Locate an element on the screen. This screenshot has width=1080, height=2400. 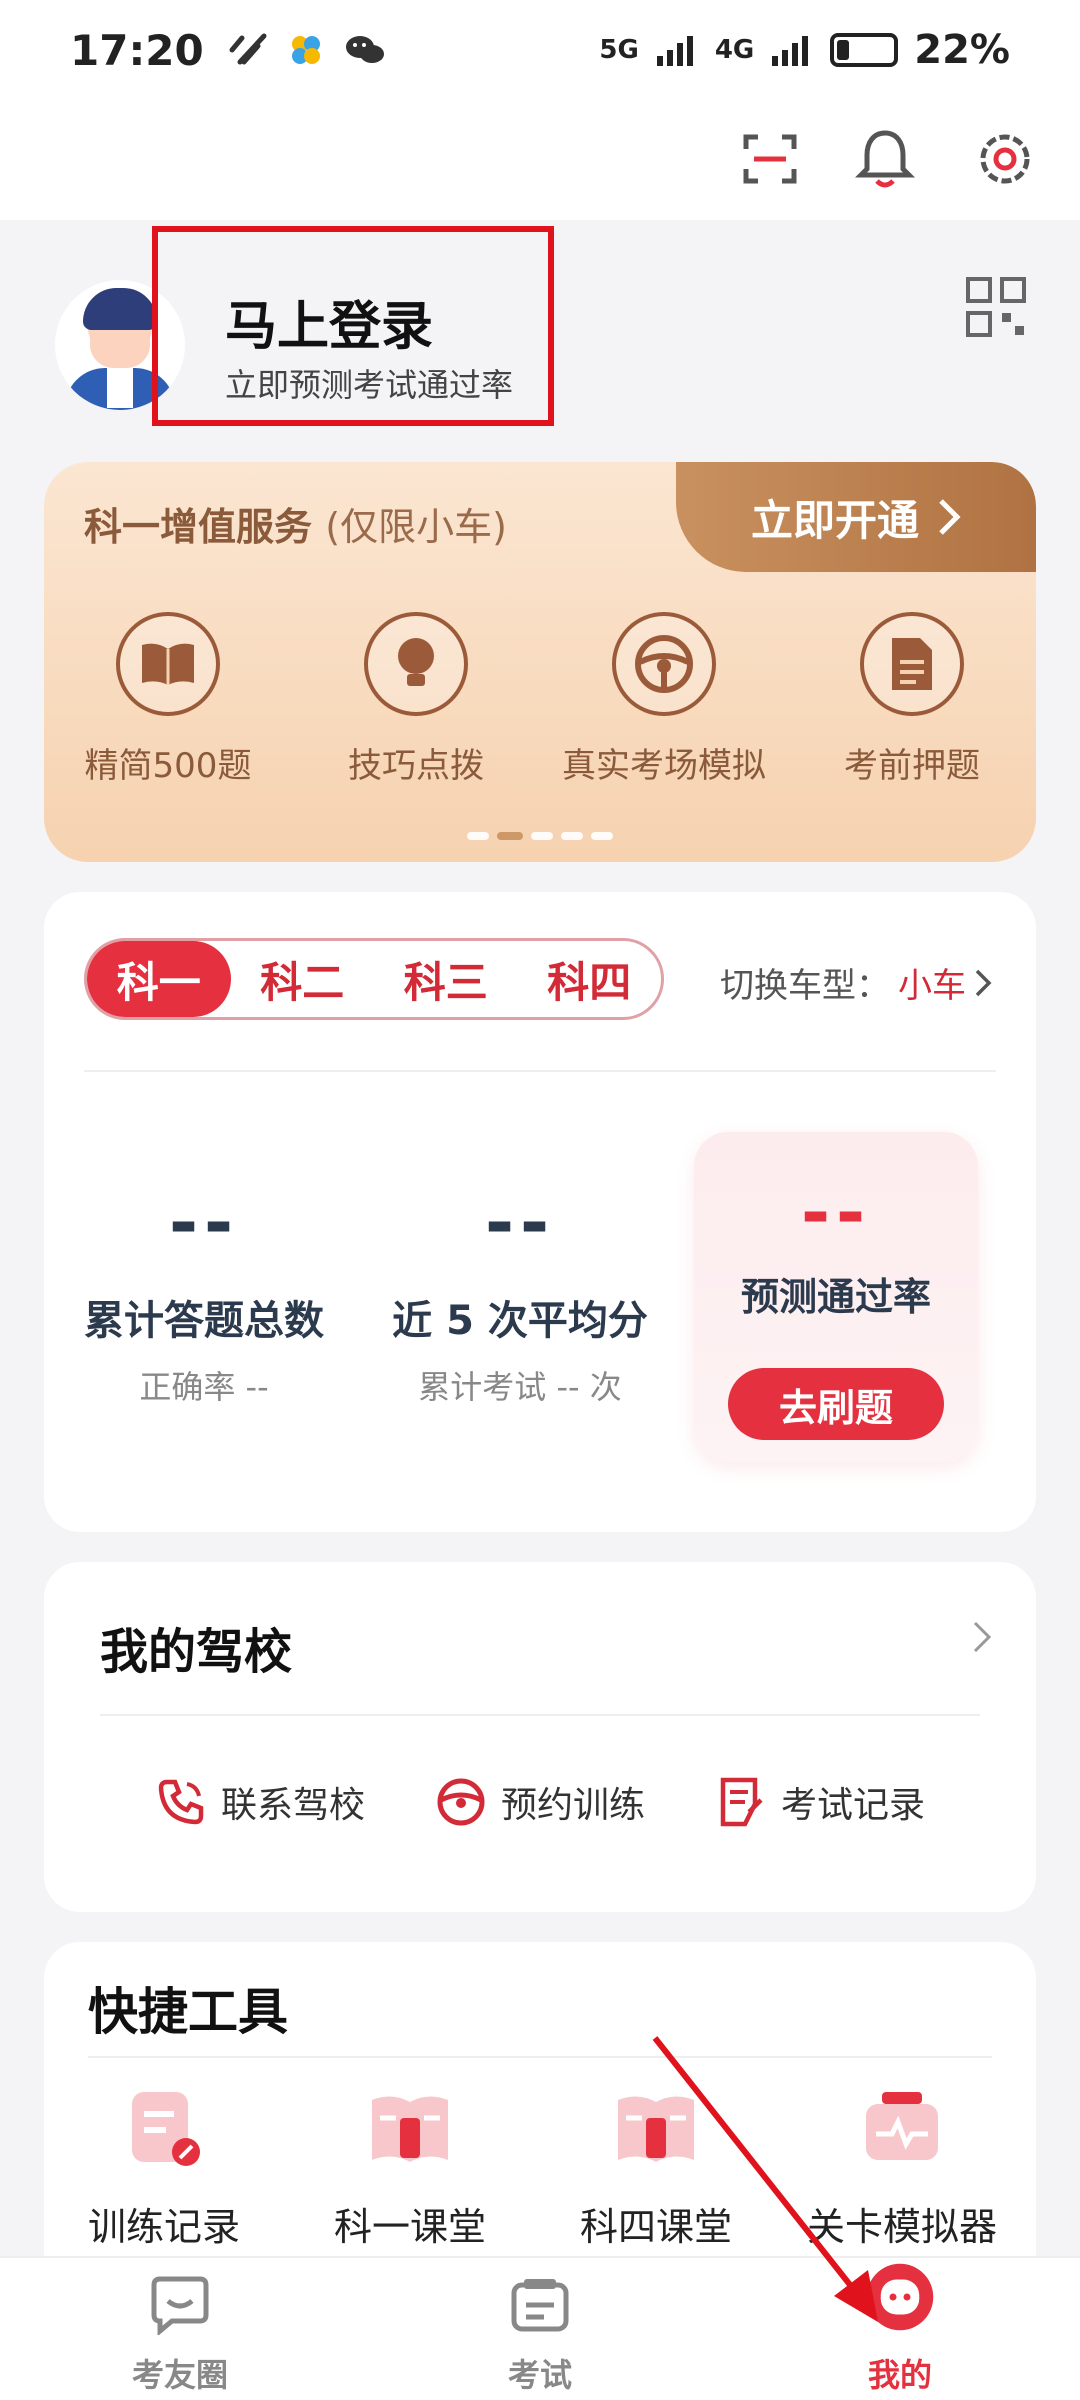
community-icon is located at coordinates (180, 2305).